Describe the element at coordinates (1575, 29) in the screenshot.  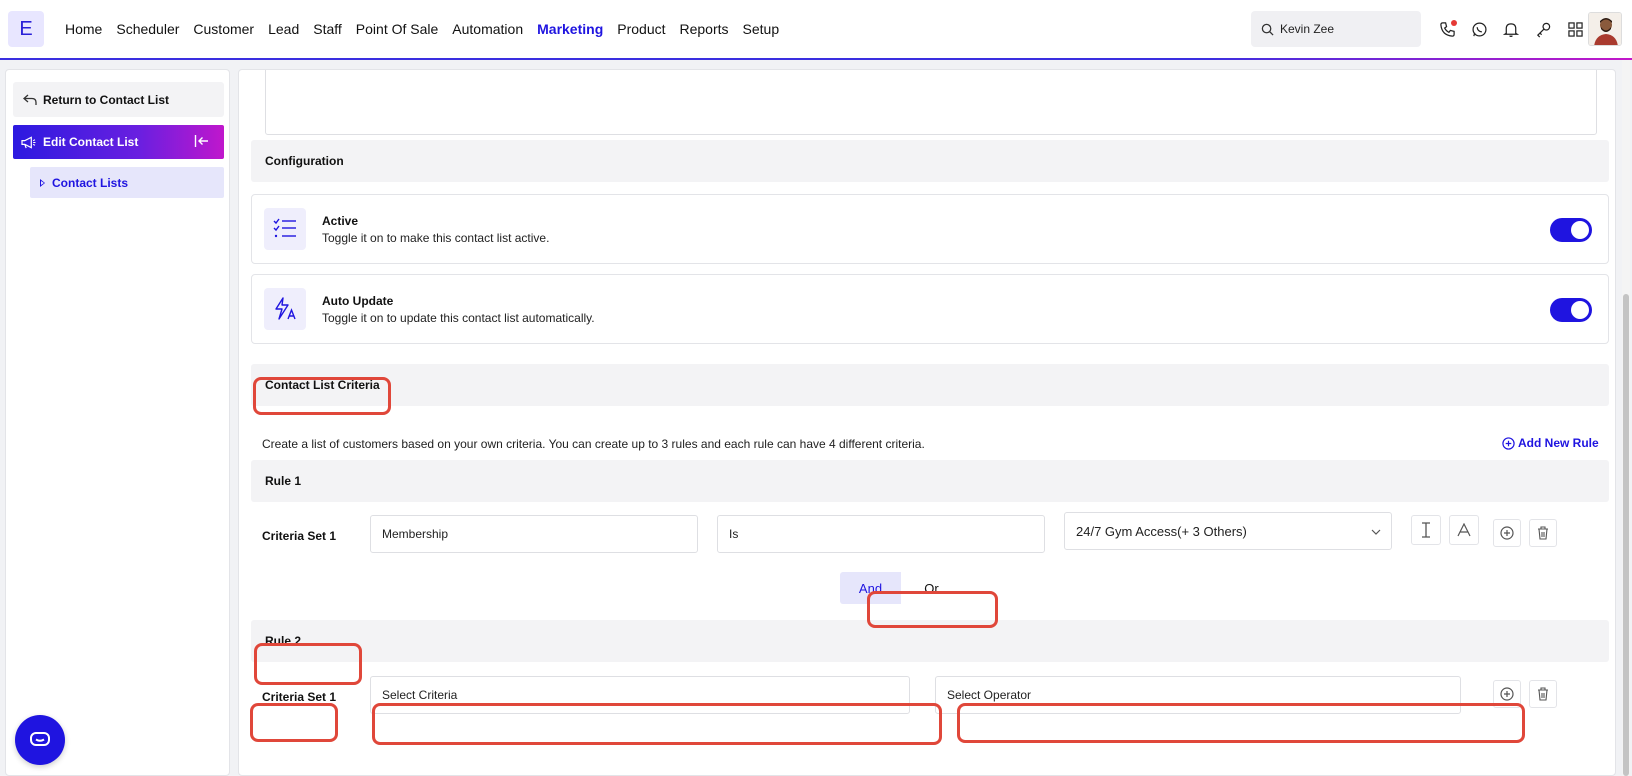
I see `apps-grid-icon` at that location.